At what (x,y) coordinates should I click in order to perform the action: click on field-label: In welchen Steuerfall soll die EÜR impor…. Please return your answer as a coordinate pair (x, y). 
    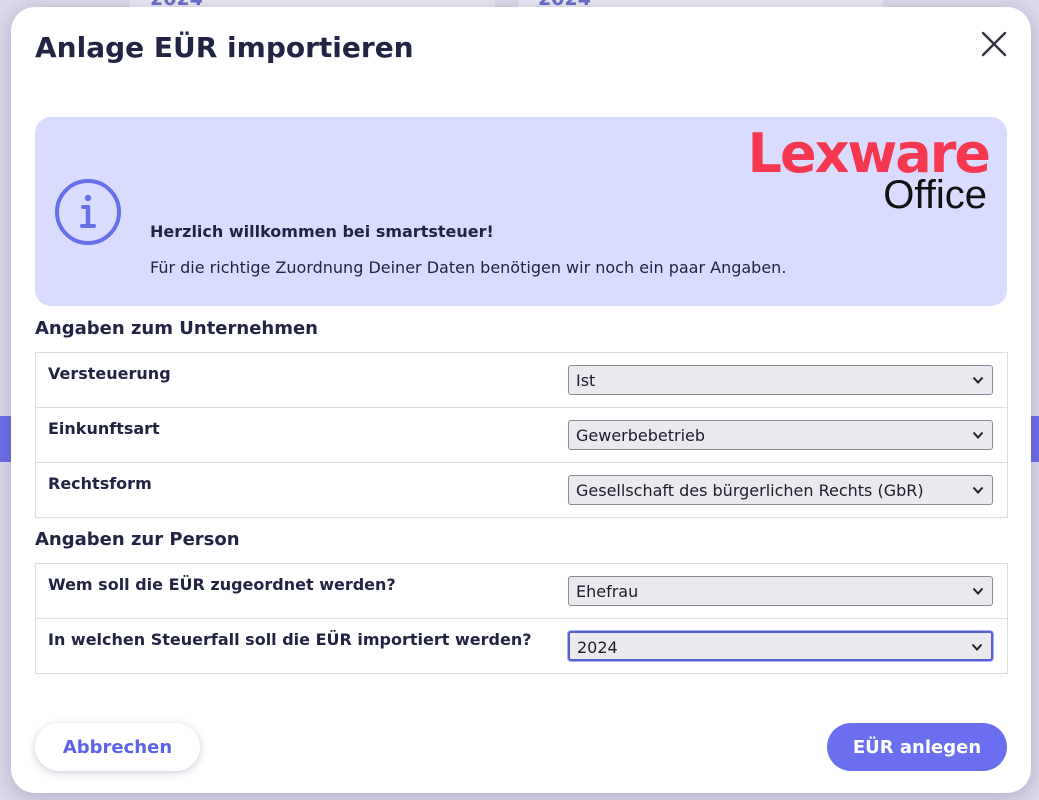
    Looking at the image, I should click on (290, 639).